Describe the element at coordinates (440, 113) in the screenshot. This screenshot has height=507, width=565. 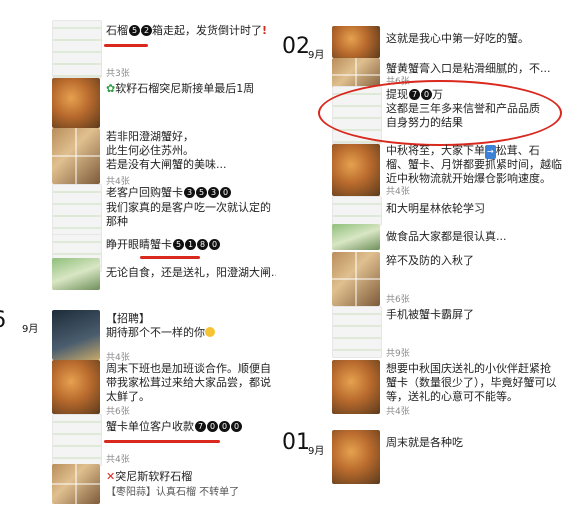
I see `red-circle-annotation` at that location.